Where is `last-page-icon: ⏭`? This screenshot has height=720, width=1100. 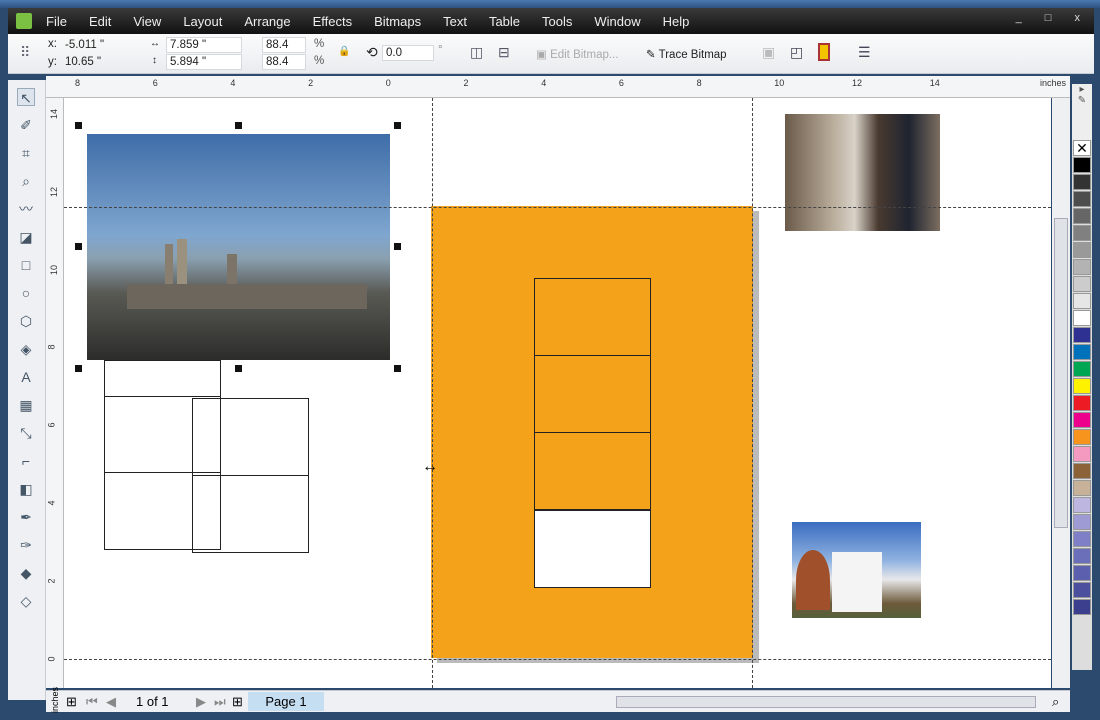 last-page-icon: ⏭ is located at coordinates (220, 702).